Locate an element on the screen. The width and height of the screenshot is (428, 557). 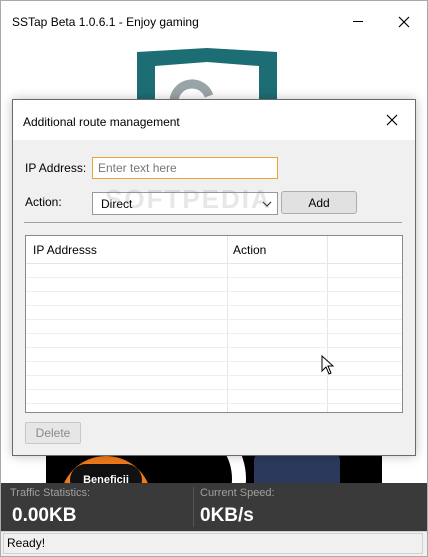
action-label: Action: is located at coordinates (43, 202).